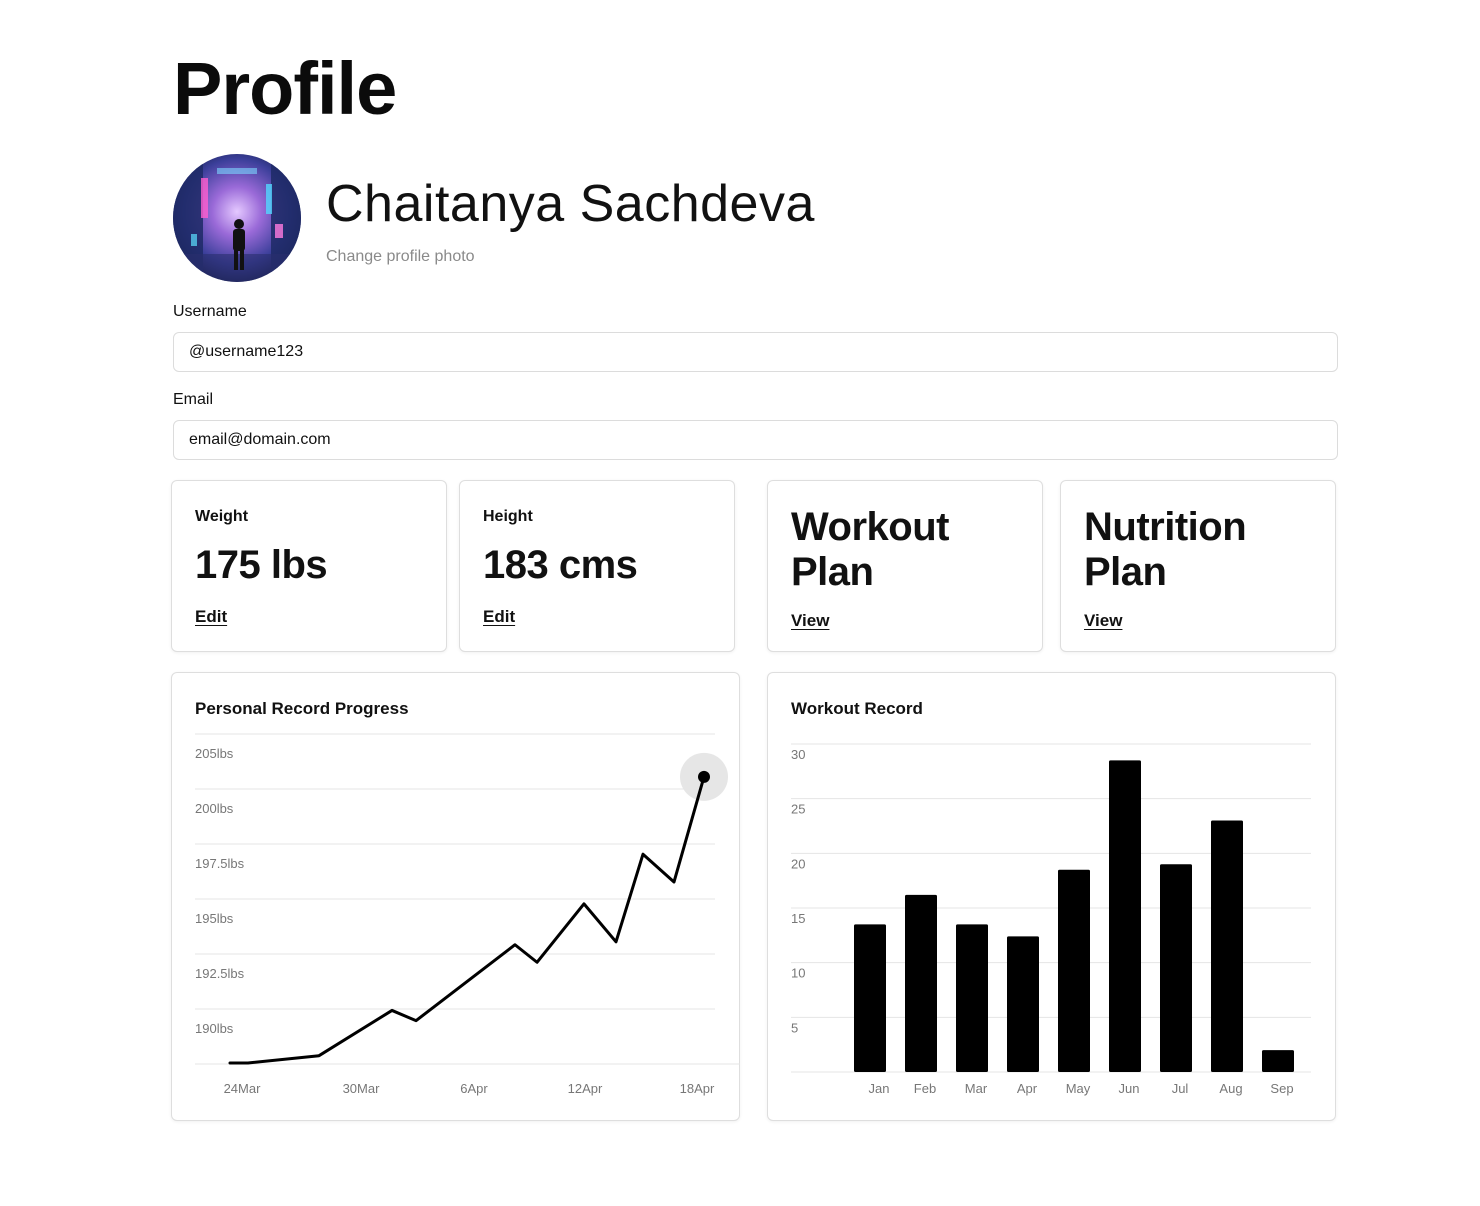 The image size is (1480, 1206). Describe the element at coordinates (222, 516) in the screenshot. I see `weight-label: Weight` at that location.